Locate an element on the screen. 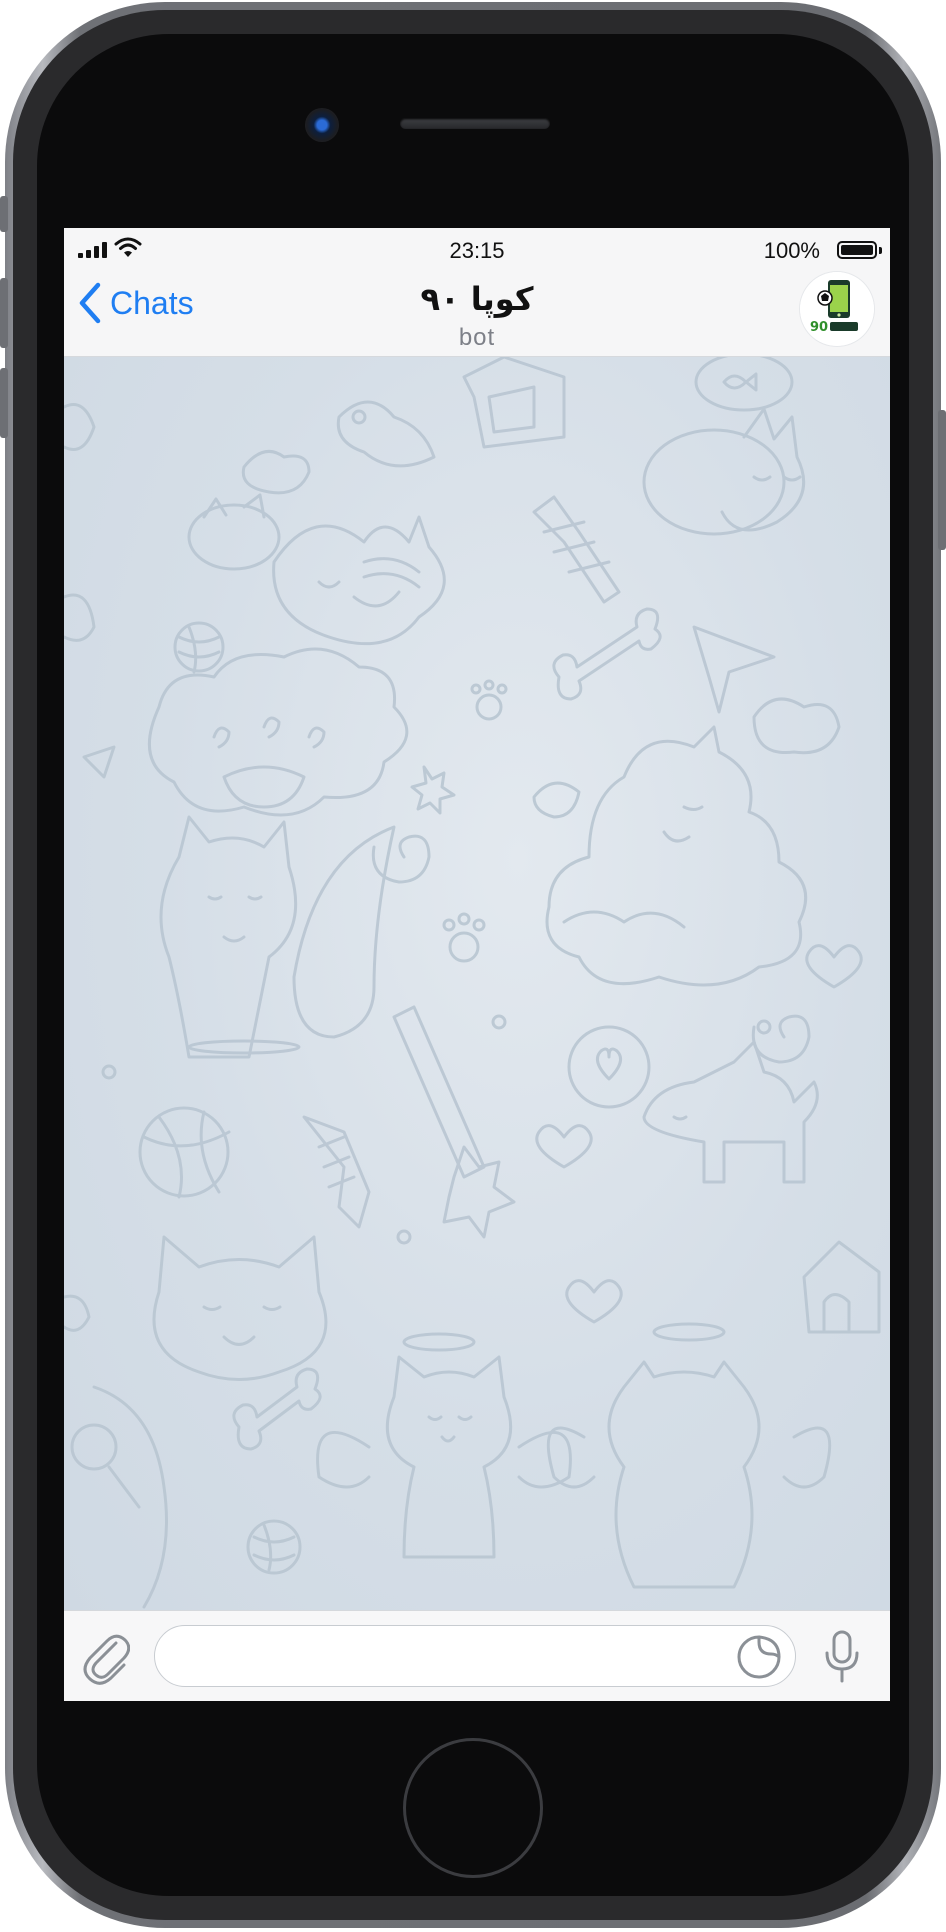  chat-subtitle: bot is located at coordinates (477, 337).